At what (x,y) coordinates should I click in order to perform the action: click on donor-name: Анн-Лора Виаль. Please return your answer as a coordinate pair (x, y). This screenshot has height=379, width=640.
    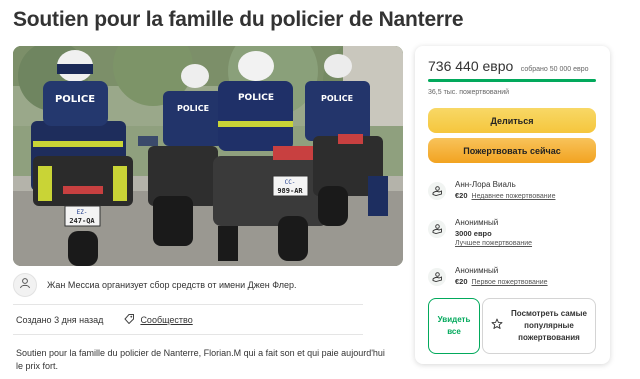
    Looking at the image, I should click on (485, 184).